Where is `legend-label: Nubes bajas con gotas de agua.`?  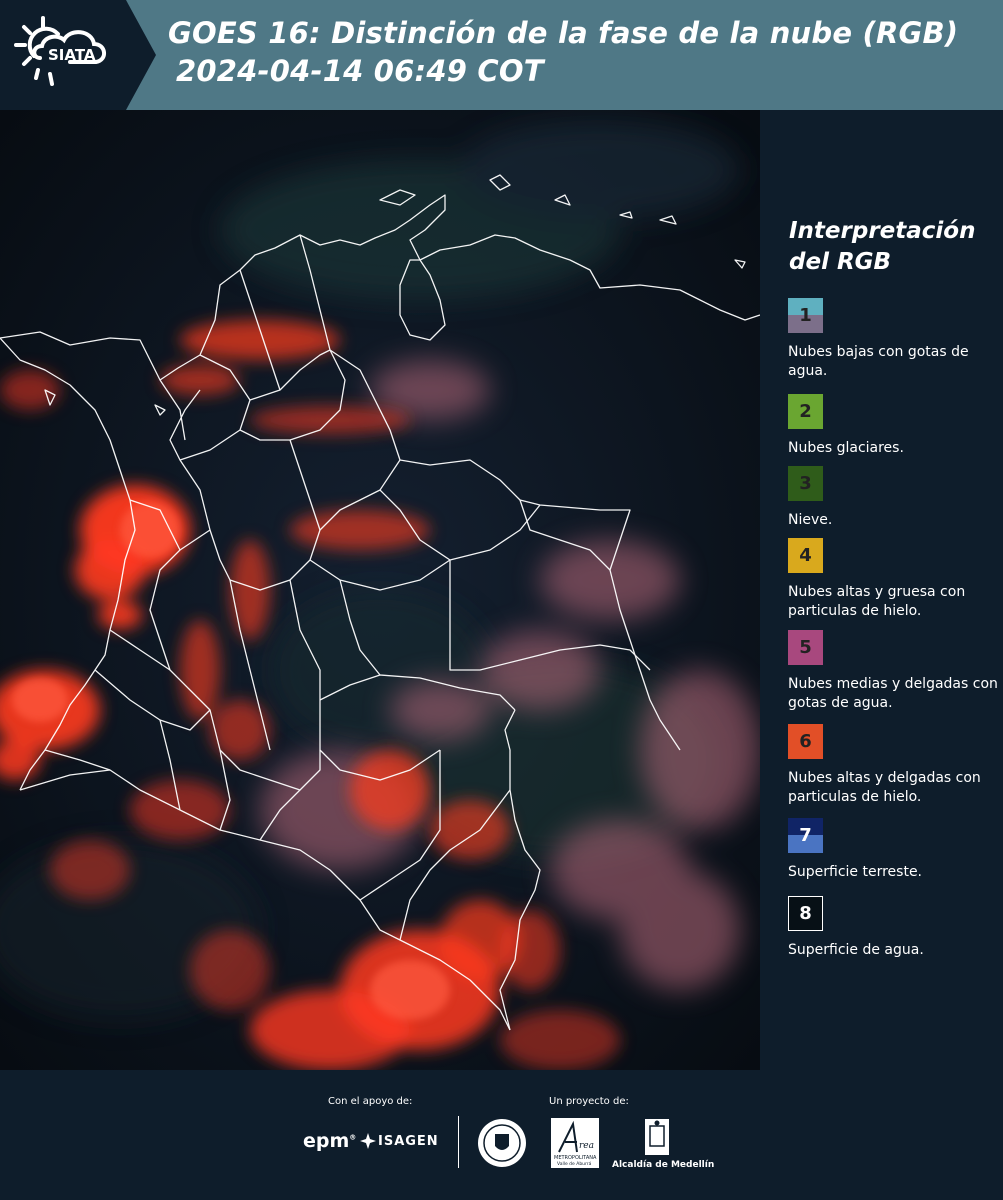
legend-label: Nubes bajas con gotas de agua. is located at coordinates (878, 361).